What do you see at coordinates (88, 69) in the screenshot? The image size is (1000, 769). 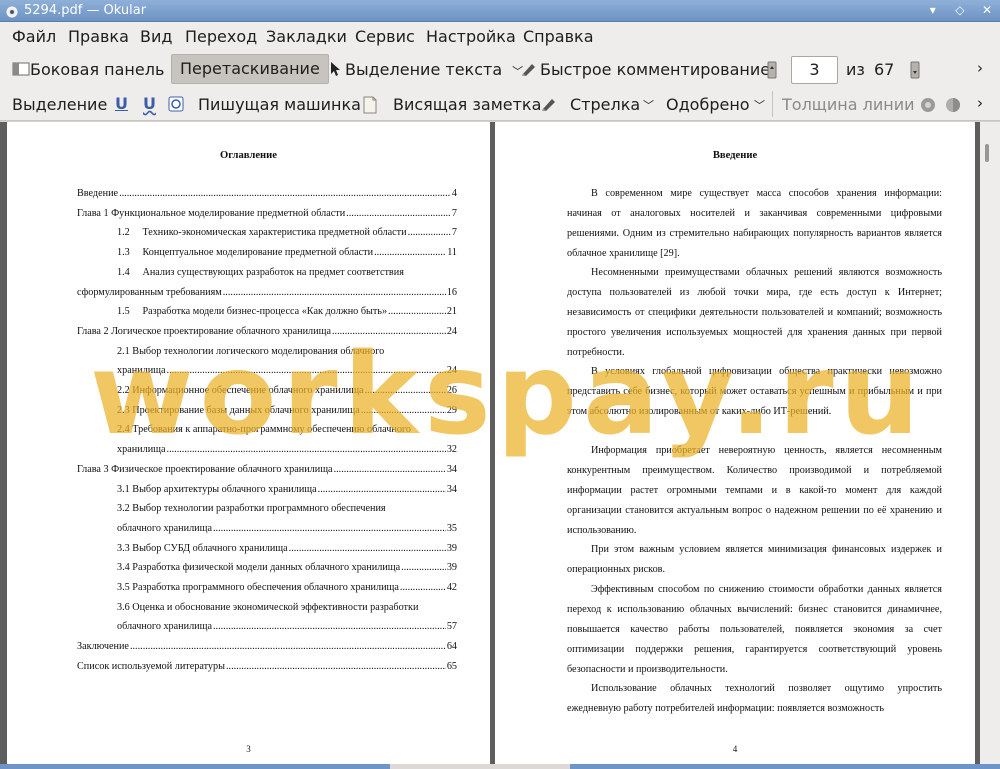 I see `sidebar-toggle-button: Боковая панель` at bounding box center [88, 69].